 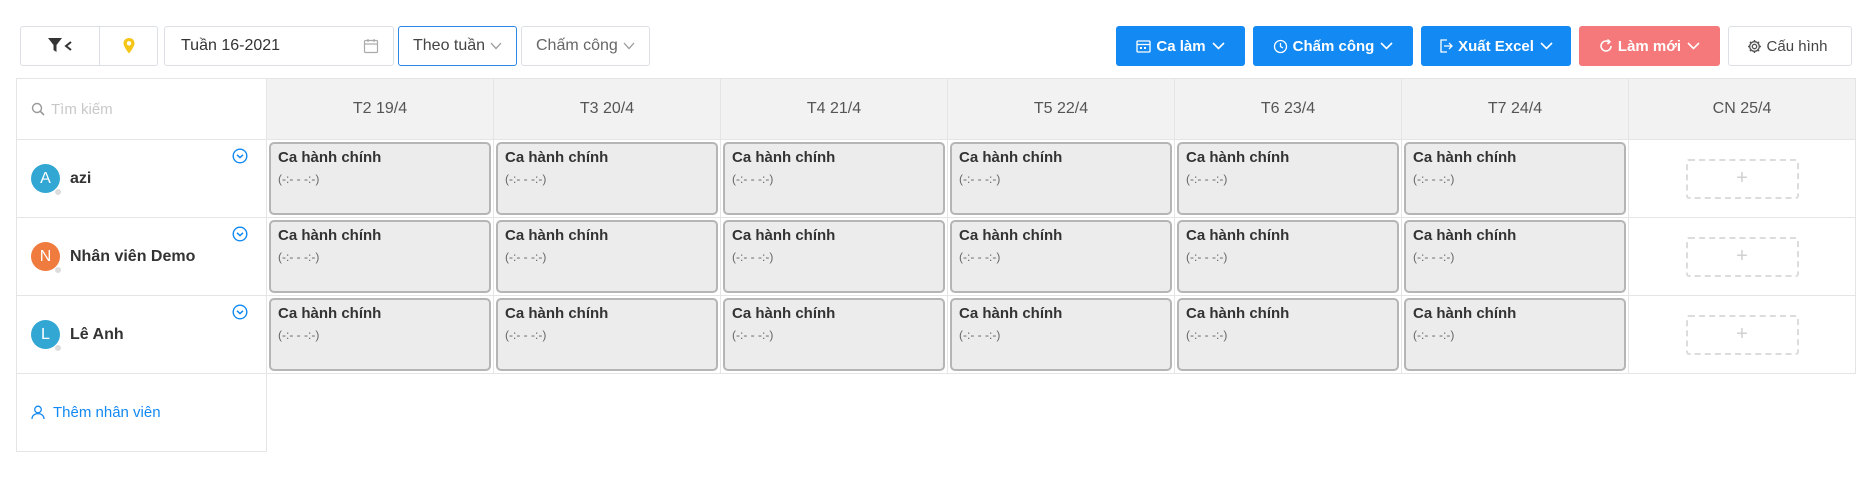 I want to click on export-excel-button: Xuất Excel, so click(x=1496, y=46).